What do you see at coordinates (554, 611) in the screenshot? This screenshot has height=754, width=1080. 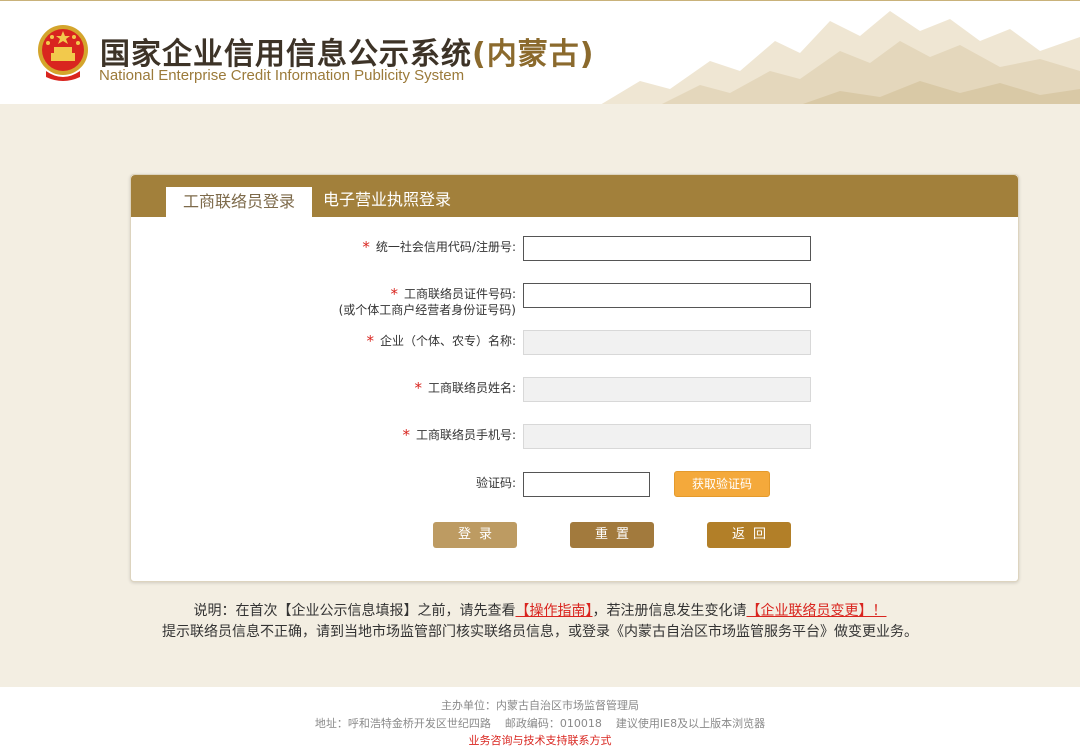 I see `operation-guide-link: 【操作指南】` at bounding box center [554, 611].